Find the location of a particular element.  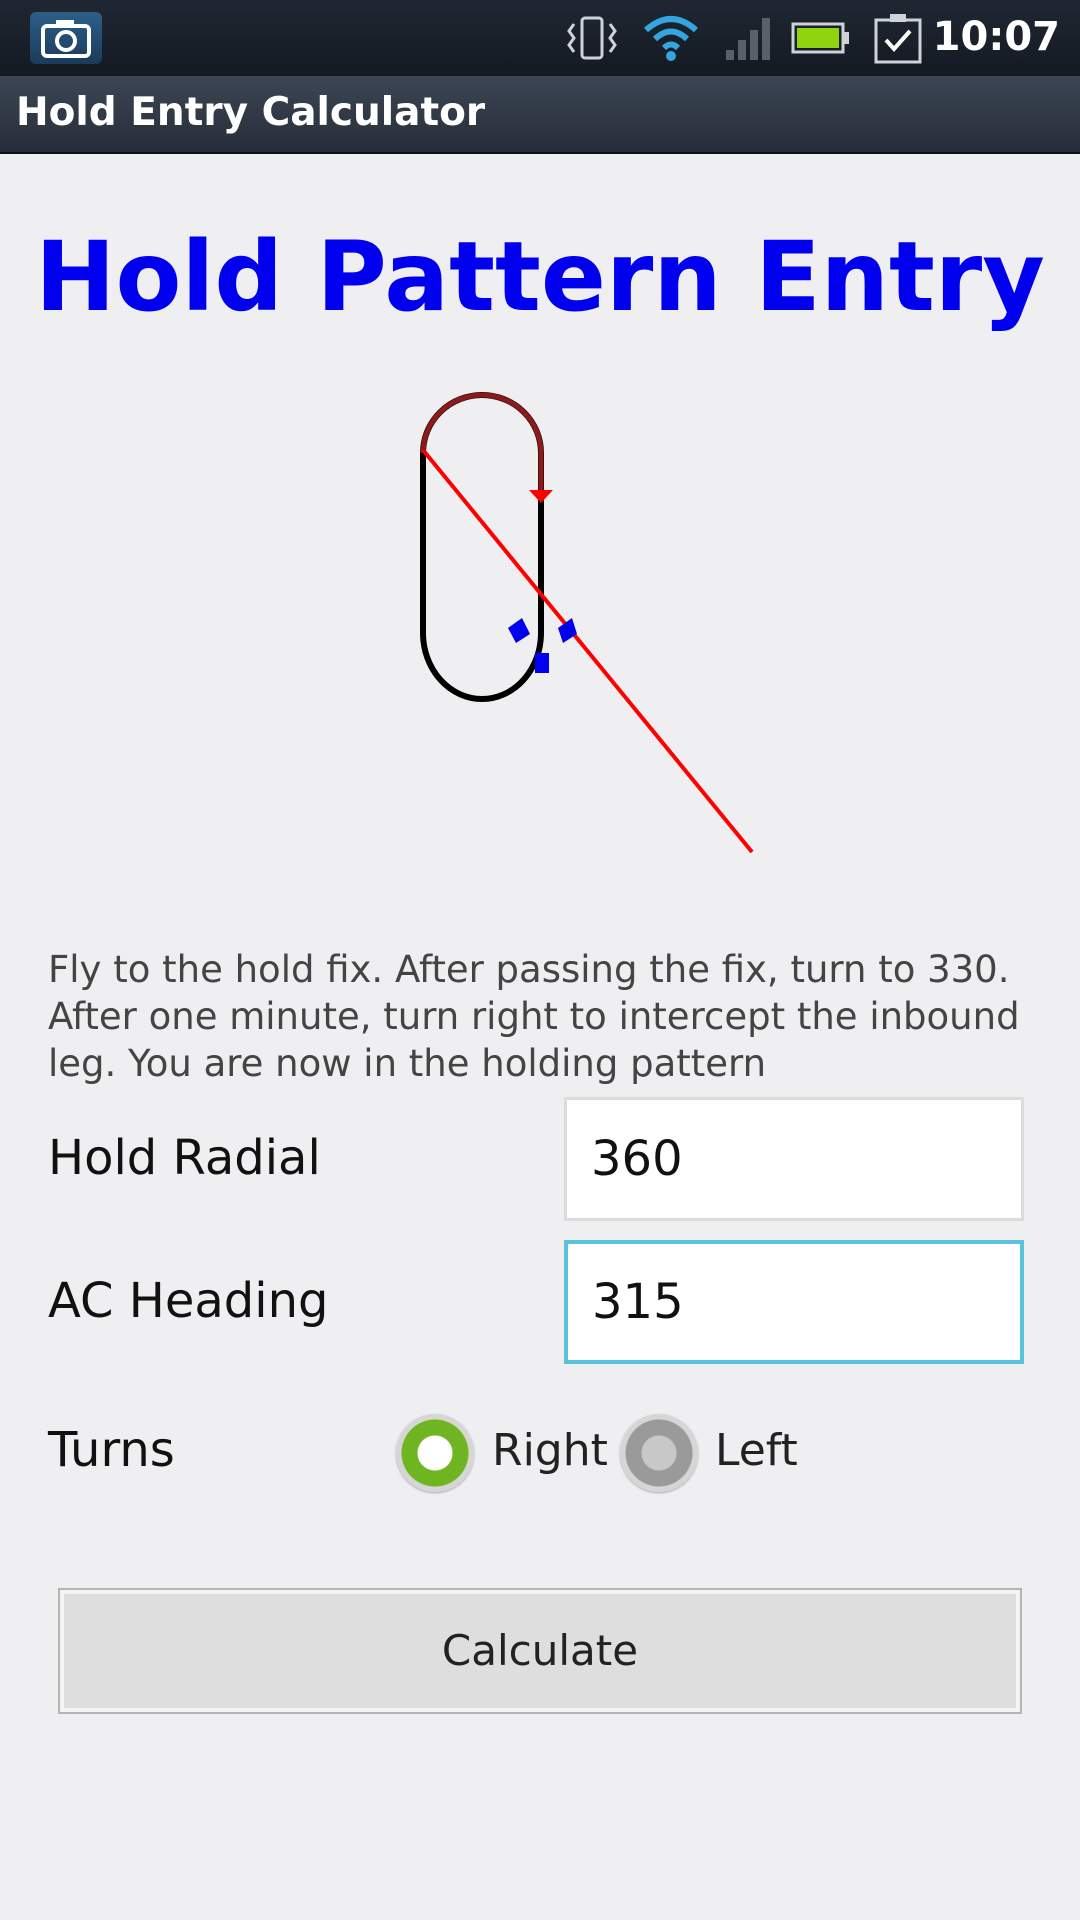

page-title: Hold Pattern Entry is located at coordinates (540, 277).